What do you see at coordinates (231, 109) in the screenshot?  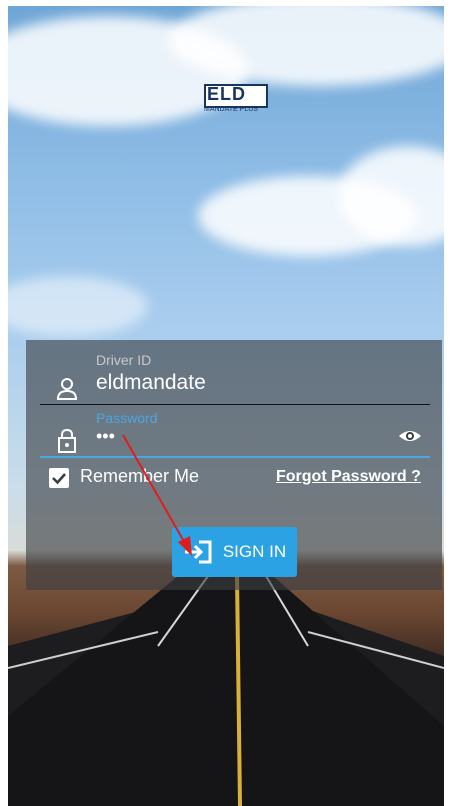 I see `logo-subtext: MANDATE PLUS` at bounding box center [231, 109].